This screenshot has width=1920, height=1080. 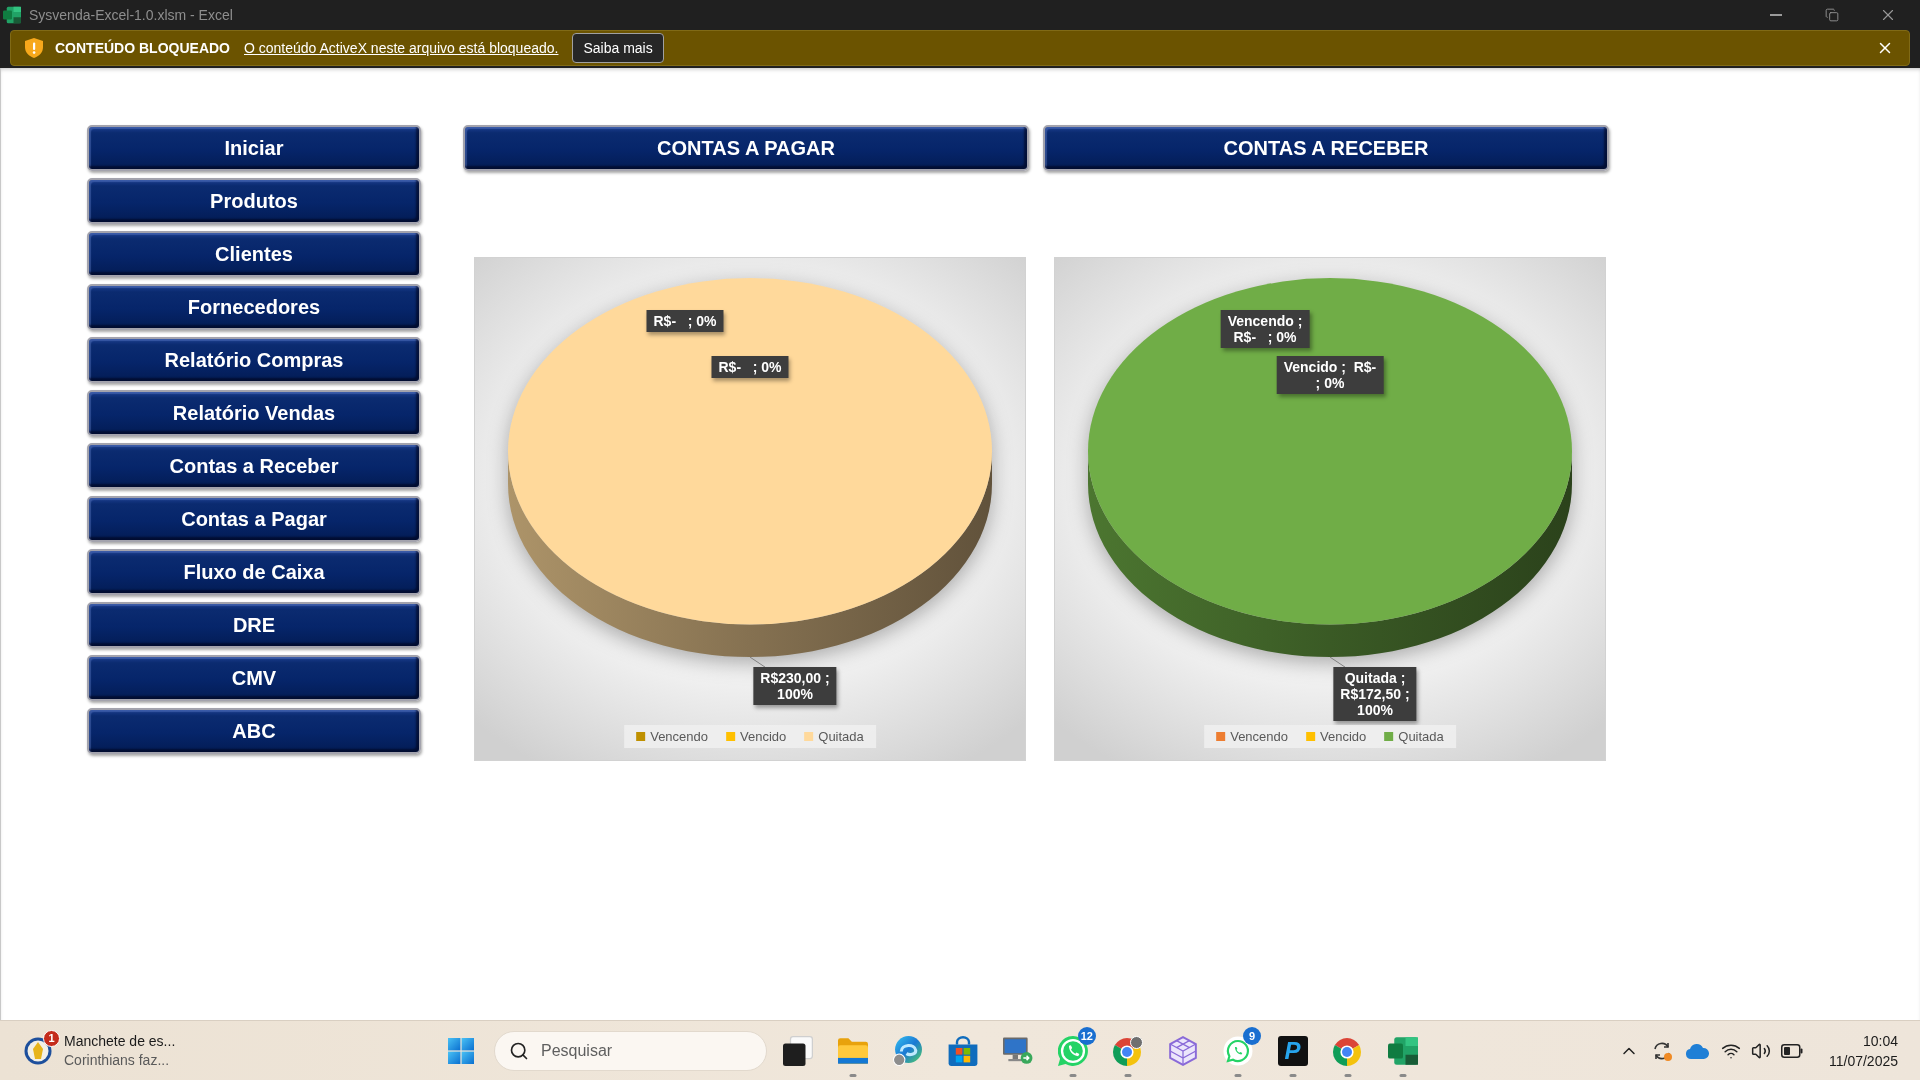 I want to click on data-label: Quitada ; R$172,50 ; 100%, so click(x=1375, y=694).